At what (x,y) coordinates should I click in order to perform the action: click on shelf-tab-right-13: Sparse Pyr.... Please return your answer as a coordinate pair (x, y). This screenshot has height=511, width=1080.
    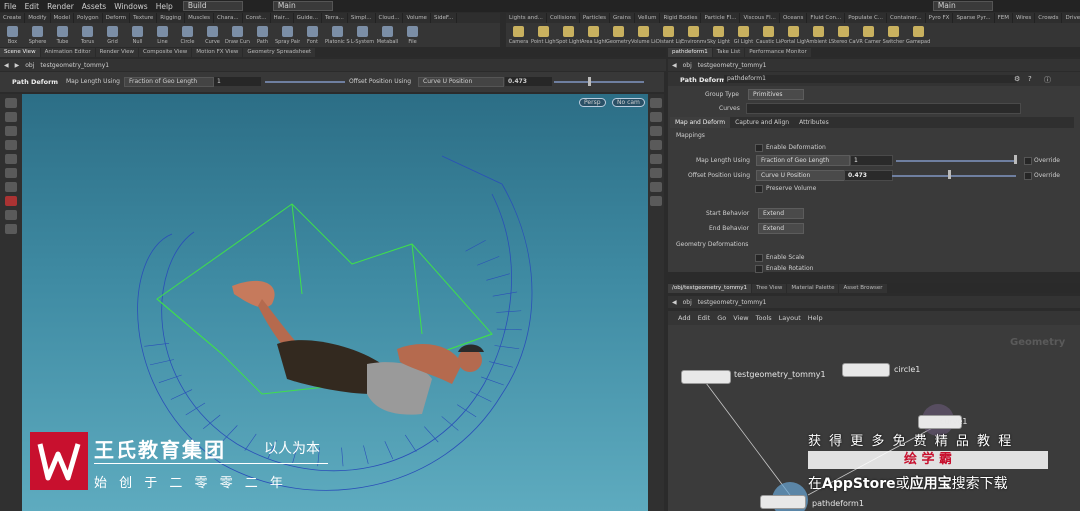
    Looking at the image, I should click on (974, 18).